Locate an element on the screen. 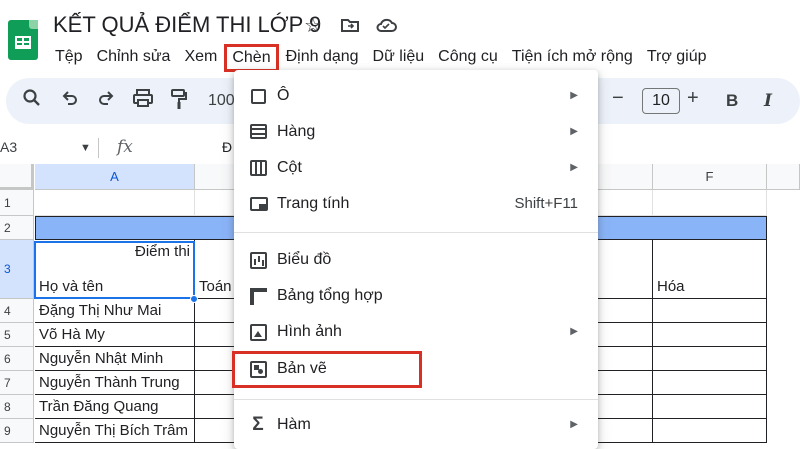 The height and width of the screenshot is (449, 800). menu-item-label: Bản vẽ is located at coordinates (302, 368).